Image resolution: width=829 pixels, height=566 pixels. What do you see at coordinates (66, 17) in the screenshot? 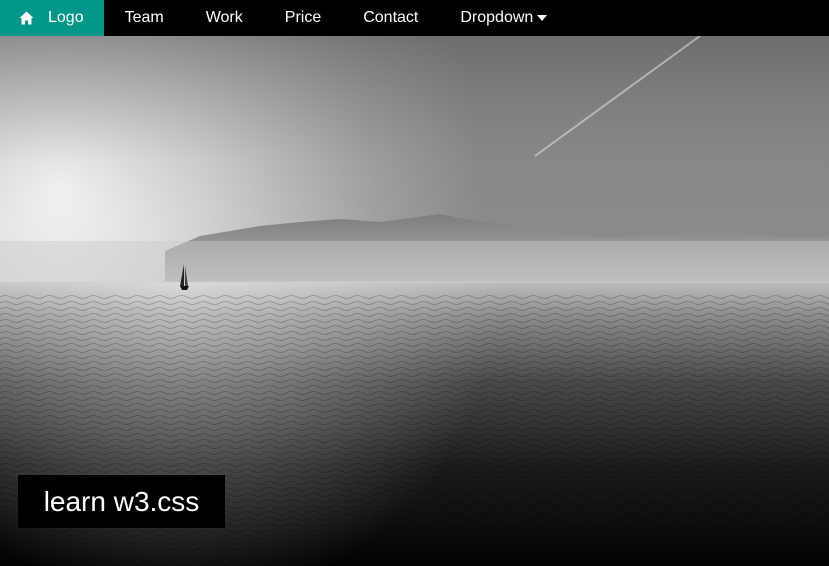
I see `nav-logo-label: Logo` at bounding box center [66, 17].